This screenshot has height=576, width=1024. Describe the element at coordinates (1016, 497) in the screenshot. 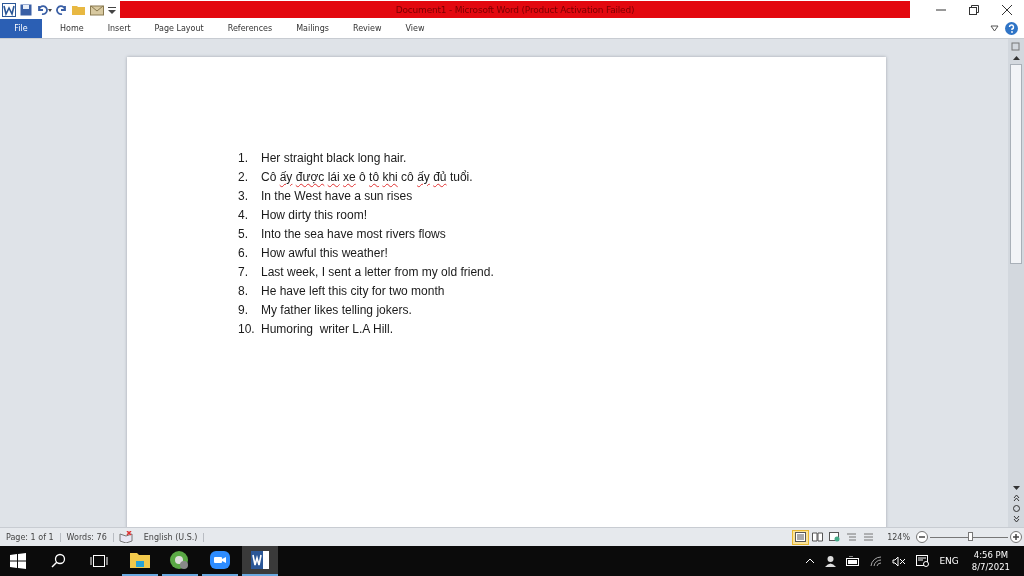

I see `previous-page-icon` at that location.